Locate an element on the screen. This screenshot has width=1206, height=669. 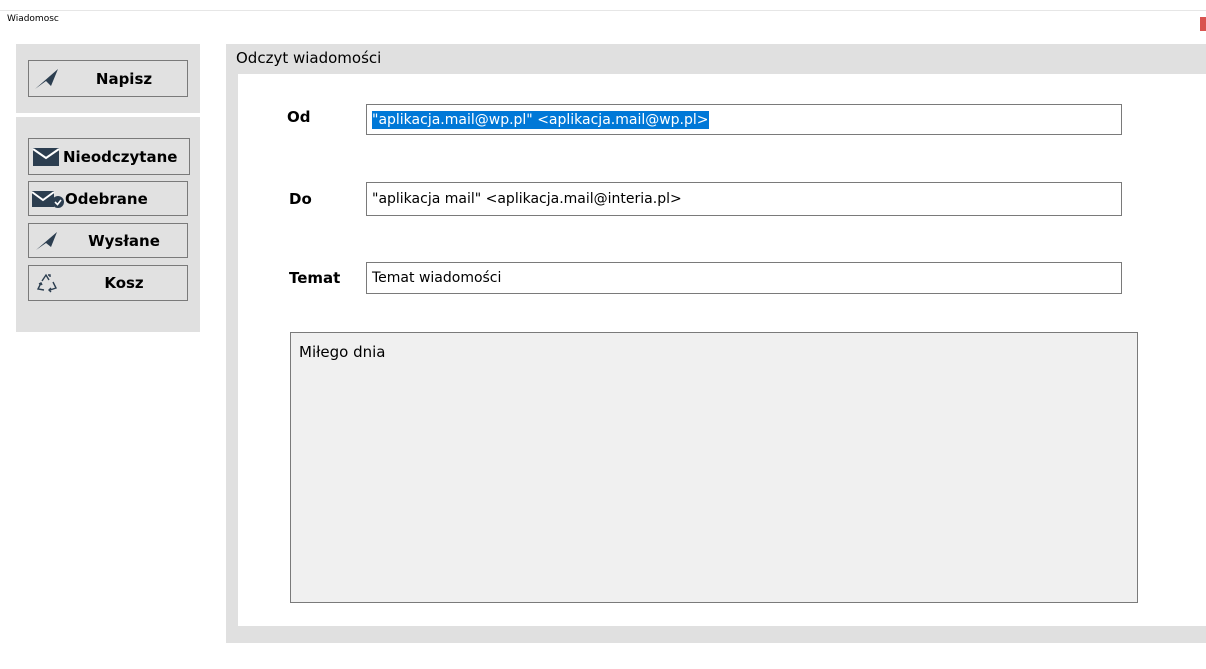
compose-label: Napisz is located at coordinates (124, 78).